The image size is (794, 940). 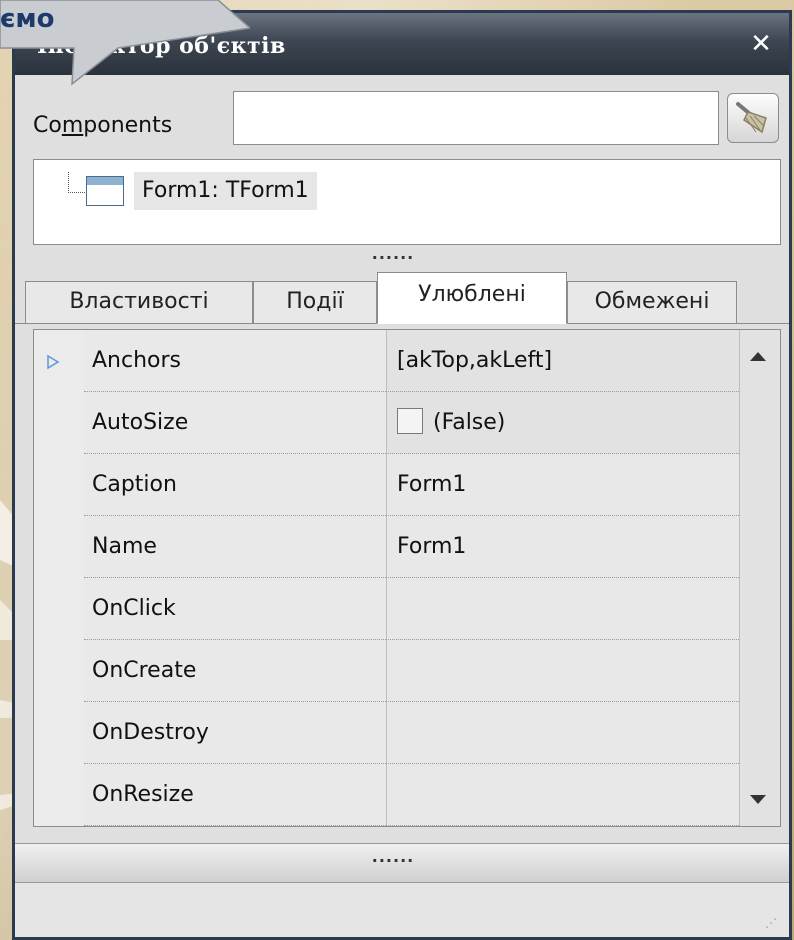 What do you see at coordinates (773, 926) in the screenshot?
I see `resize-grip-icon: ⋰` at bounding box center [773, 926].